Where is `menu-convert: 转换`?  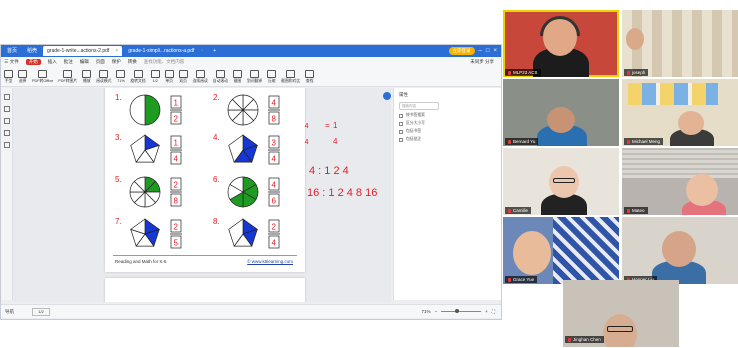 menu-convert: 转换 is located at coordinates (132, 62).